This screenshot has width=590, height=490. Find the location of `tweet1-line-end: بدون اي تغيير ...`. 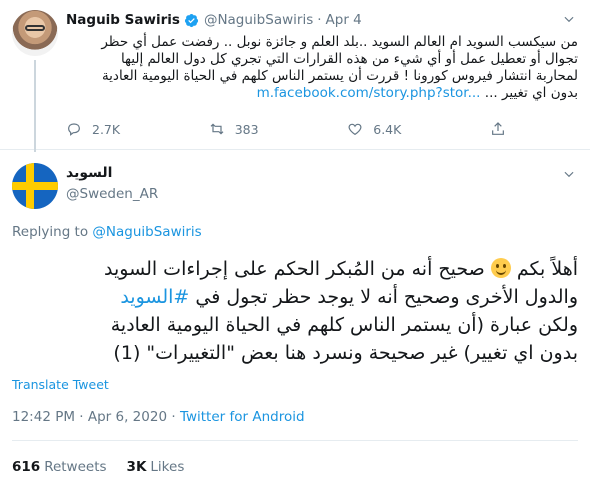

tweet1-line-end: بدون اي تغيير ... is located at coordinates (531, 93).